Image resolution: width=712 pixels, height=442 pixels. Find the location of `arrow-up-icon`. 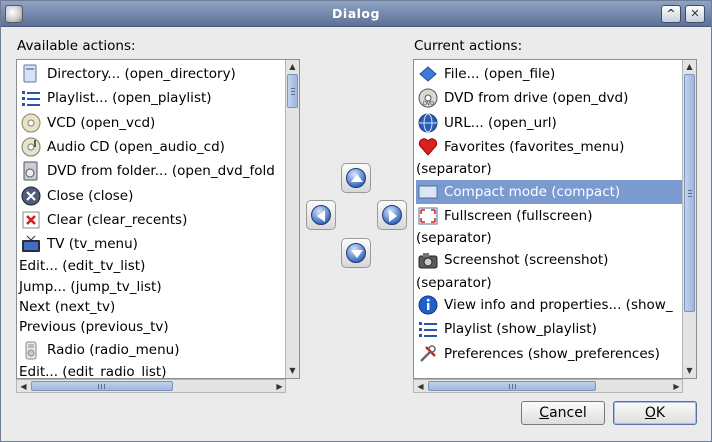

arrow-up-icon is located at coordinates (356, 178).